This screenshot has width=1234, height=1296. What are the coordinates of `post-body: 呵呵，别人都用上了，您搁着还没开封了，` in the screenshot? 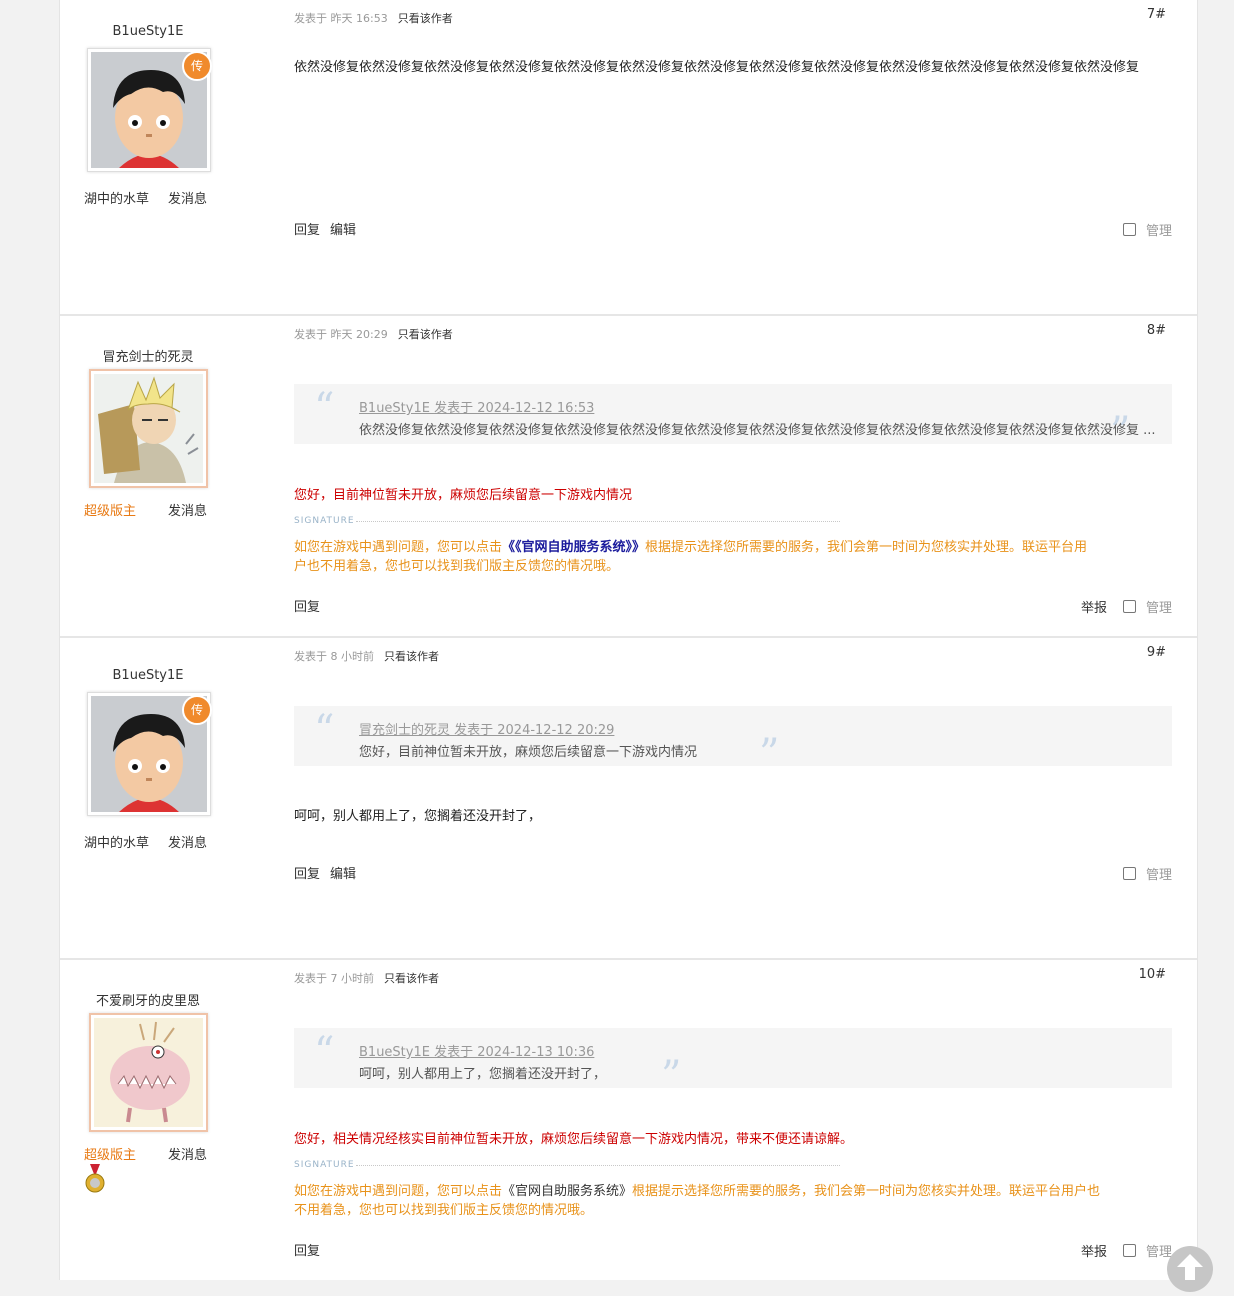 It's located at (418, 816).